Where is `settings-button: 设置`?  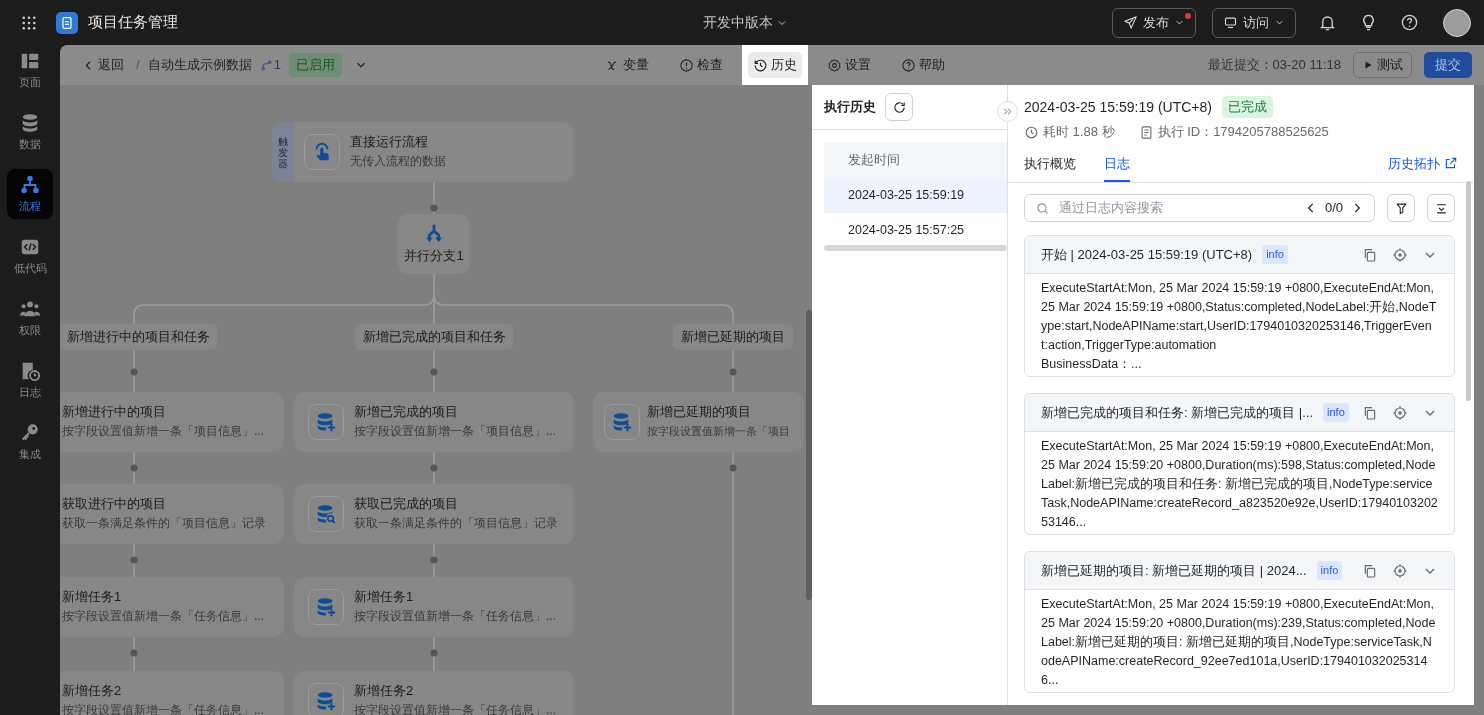
settings-button: 设置 is located at coordinates (849, 65).